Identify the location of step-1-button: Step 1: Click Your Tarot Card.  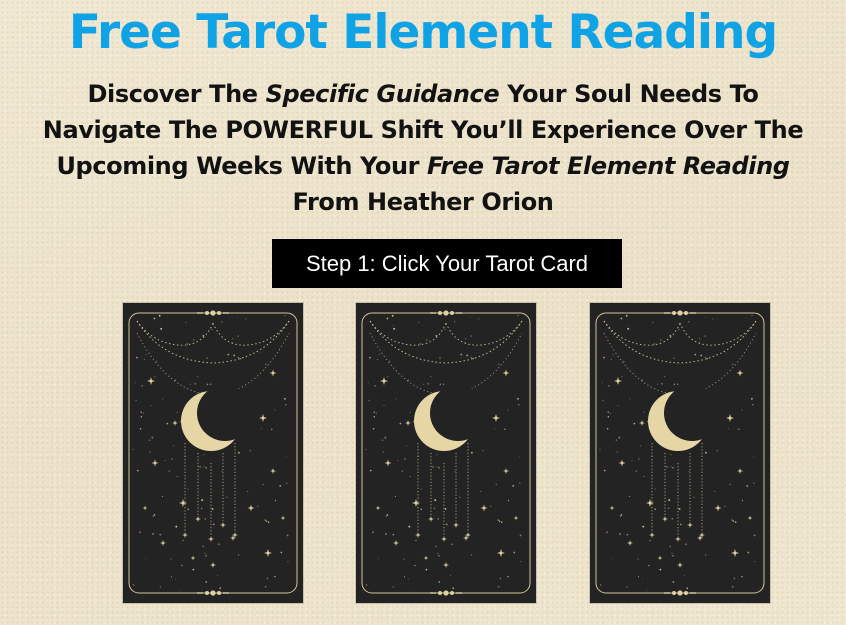
(447, 263).